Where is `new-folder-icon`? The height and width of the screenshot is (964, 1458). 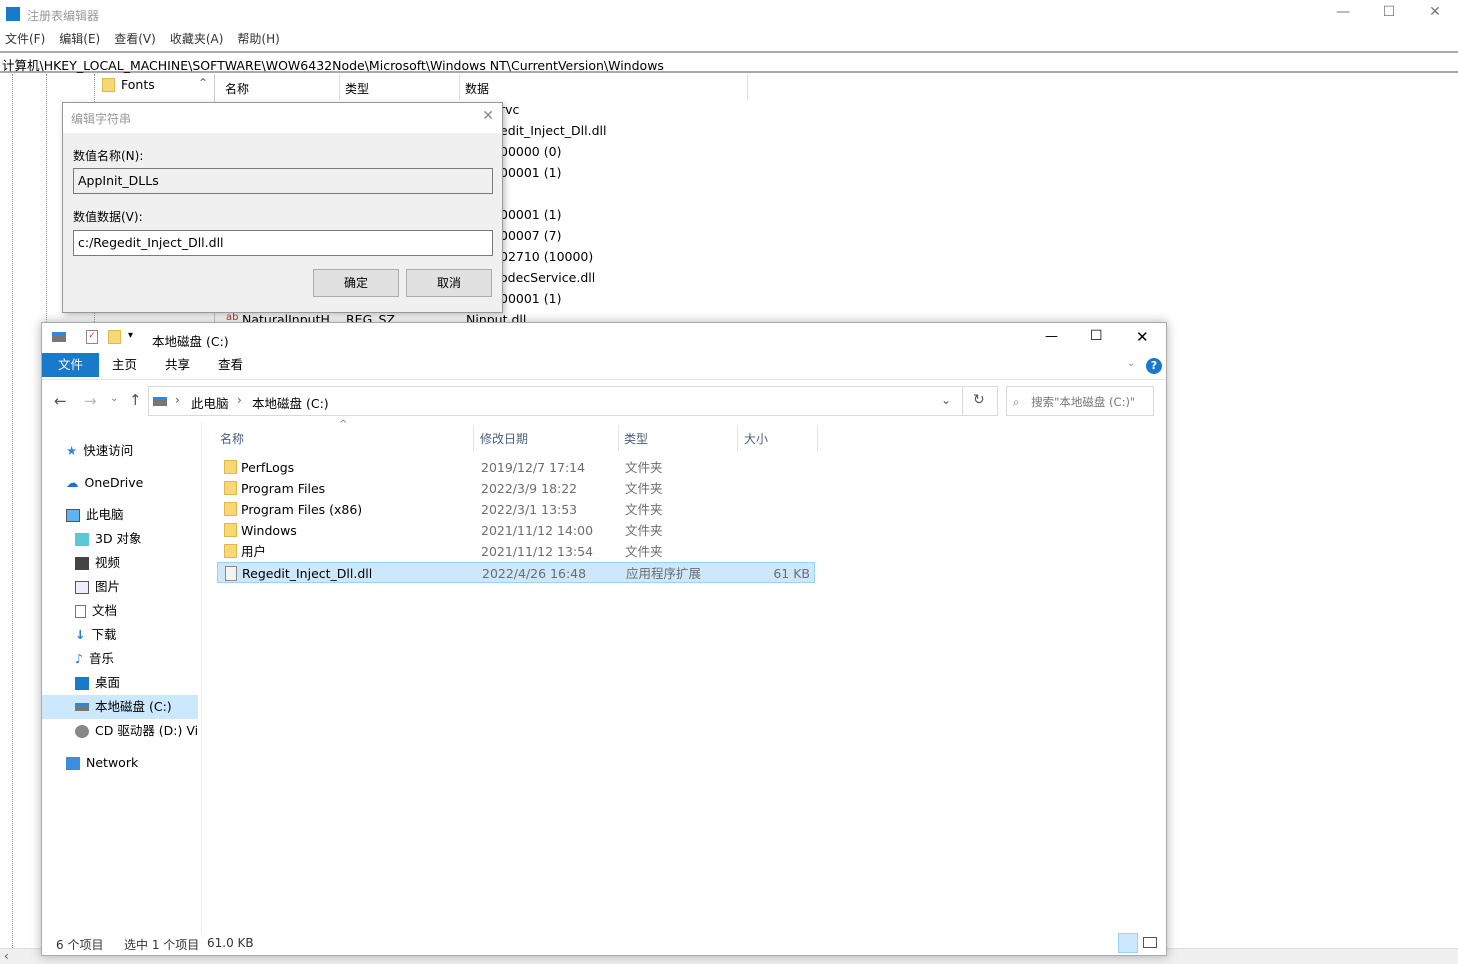 new-folder-icon is located at coordinates (114, 337).